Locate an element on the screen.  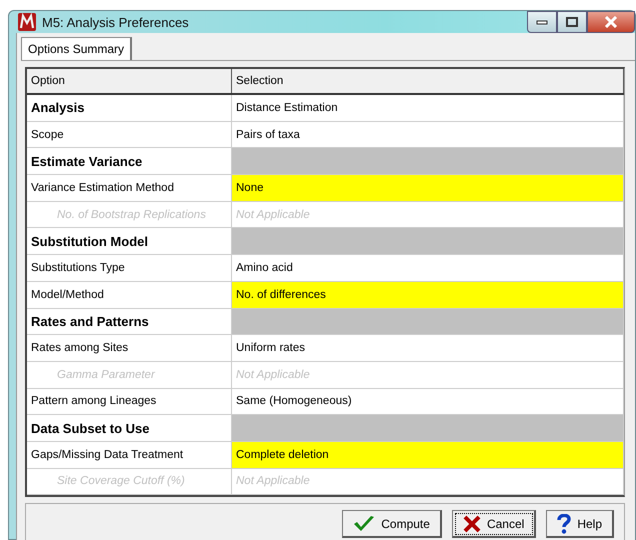
selection-cell: Uniform rates is located at coordinates (428, 348).